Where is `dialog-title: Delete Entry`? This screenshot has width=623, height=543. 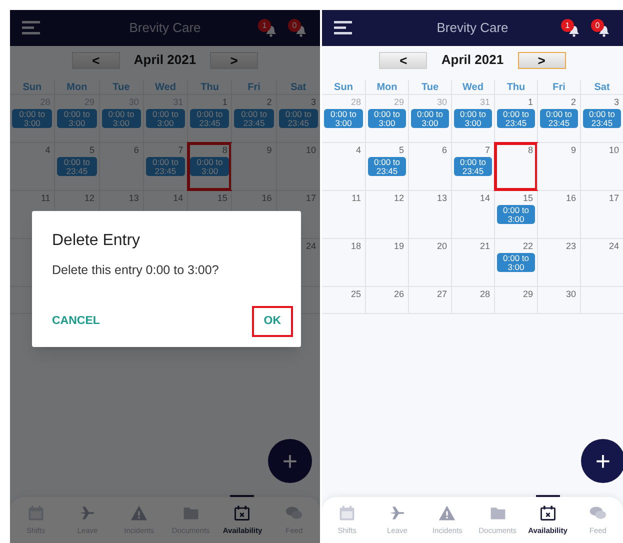
dialog-title: Delete Entry is located at coordinates (97, 241).